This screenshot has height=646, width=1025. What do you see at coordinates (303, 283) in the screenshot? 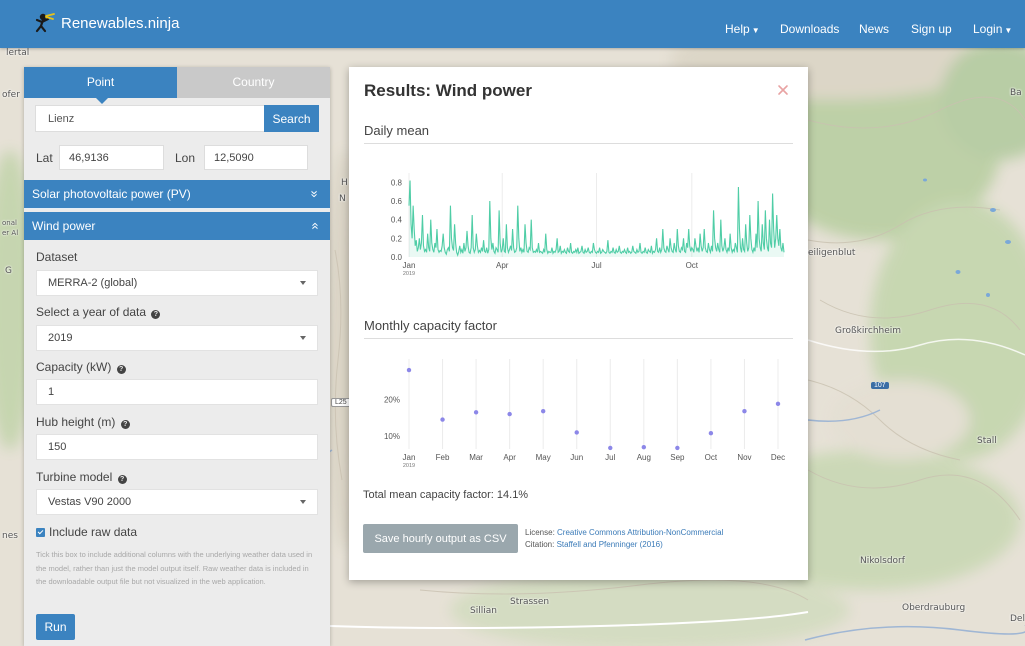
I see `select-caret-icon` at bounding box center [303, 283].